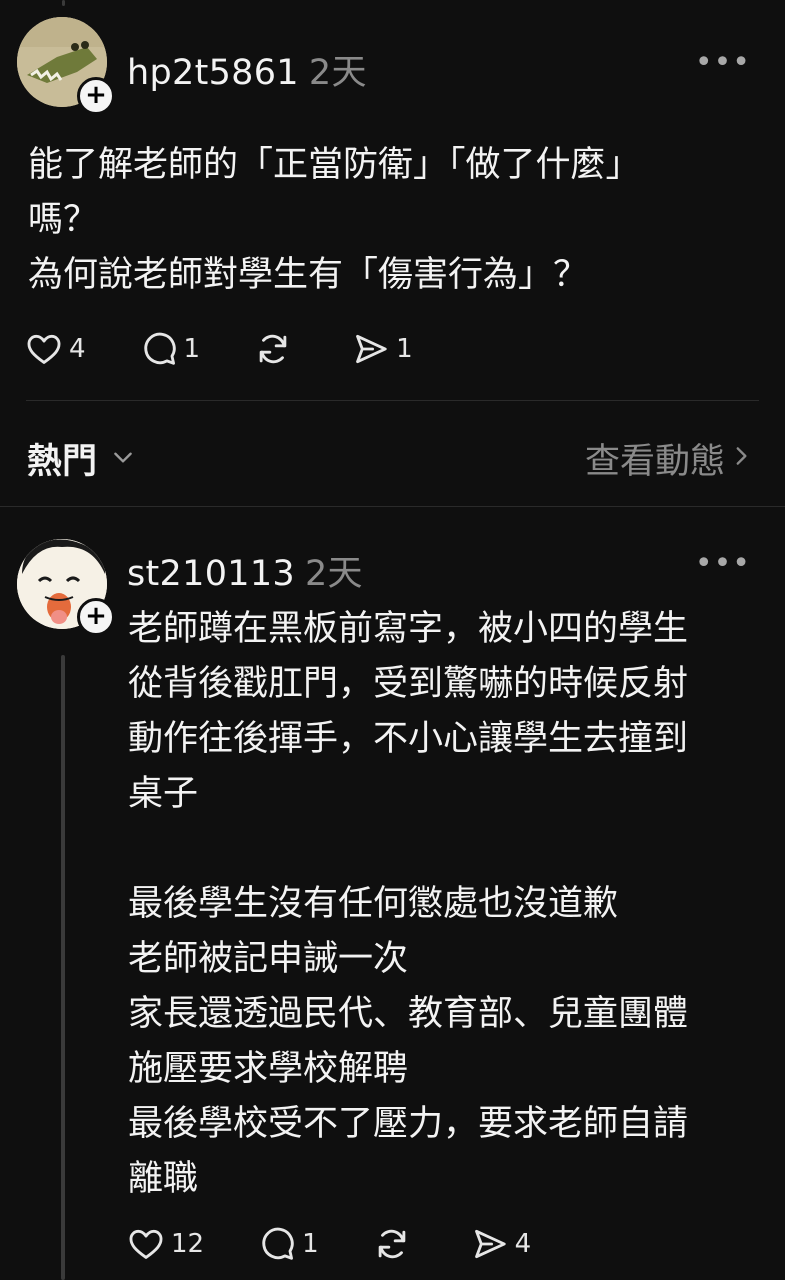 Image resolution: width=785 pixels, height=1280 pixels. I want to click on share-count: 4, so click(523, 1244).